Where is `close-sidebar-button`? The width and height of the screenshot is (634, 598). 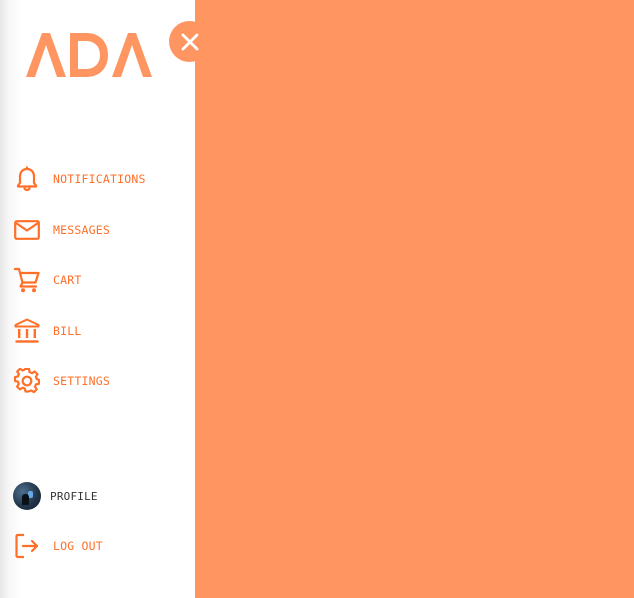
close-sidebar-button is located at coordinates (189, 41).